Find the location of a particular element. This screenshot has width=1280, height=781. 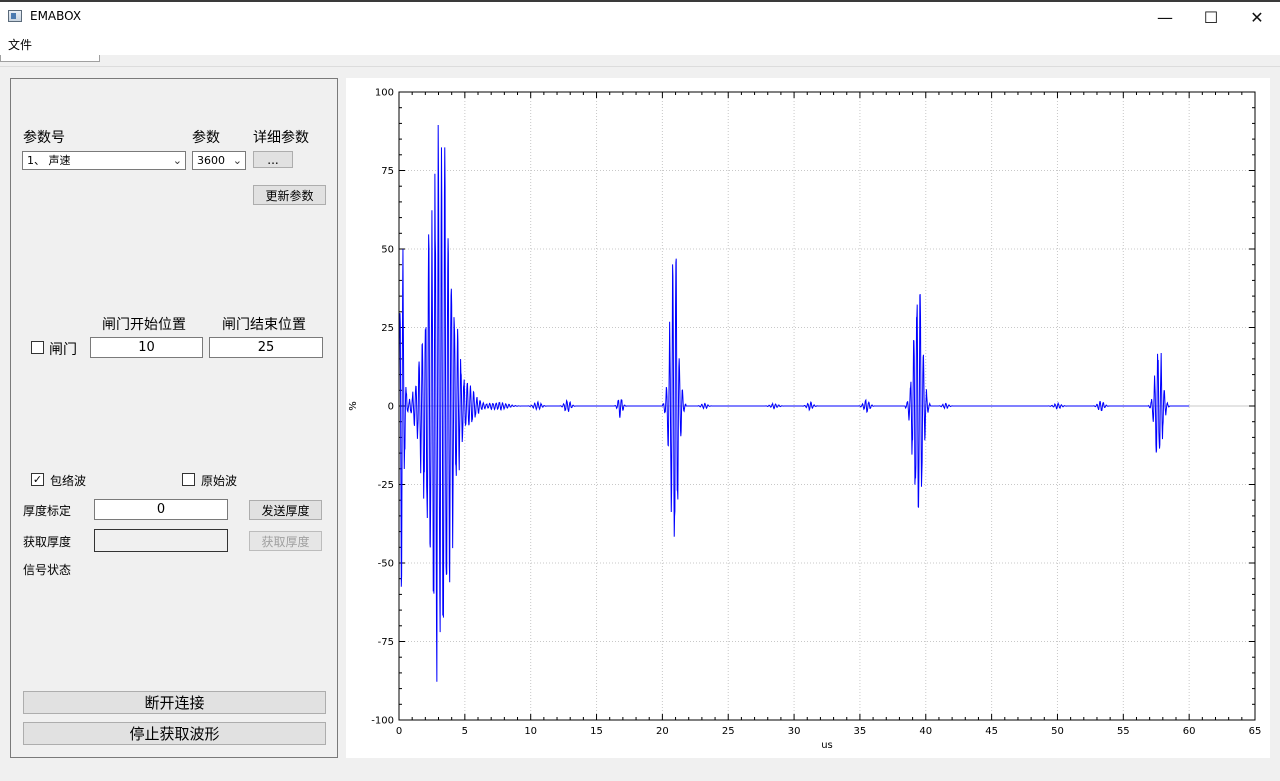

thickness-calib-label: 厚度标定 is located at coordinates (47, 511).